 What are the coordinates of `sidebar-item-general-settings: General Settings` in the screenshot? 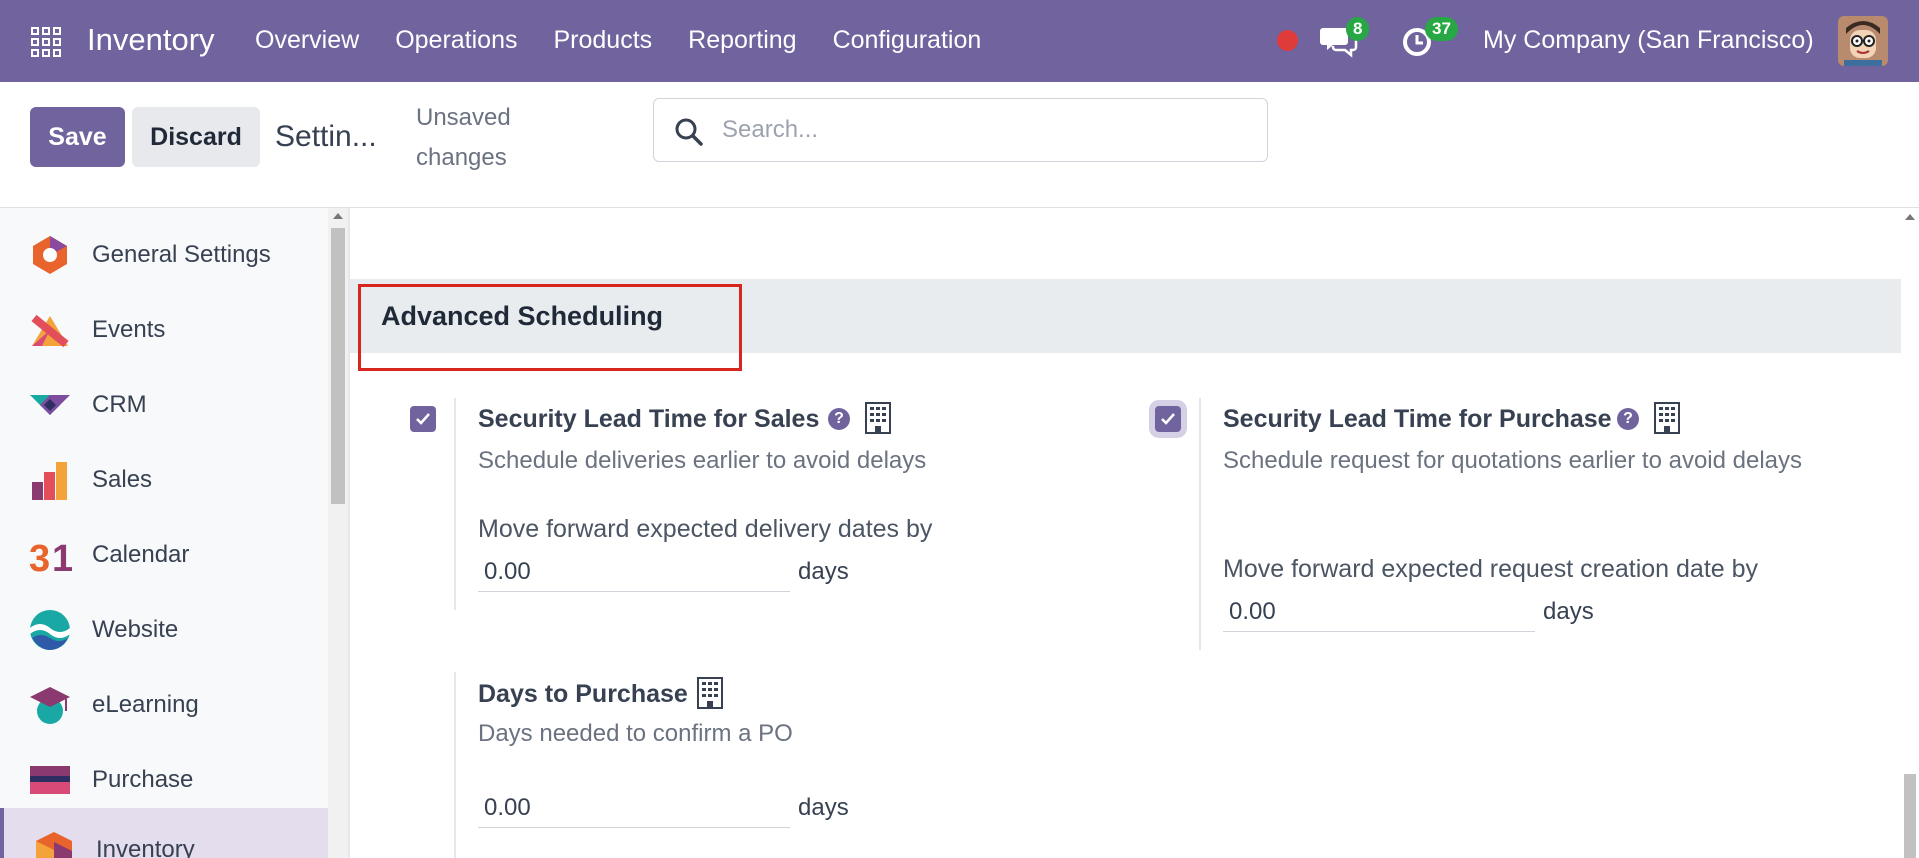 It's located at (164, 254).